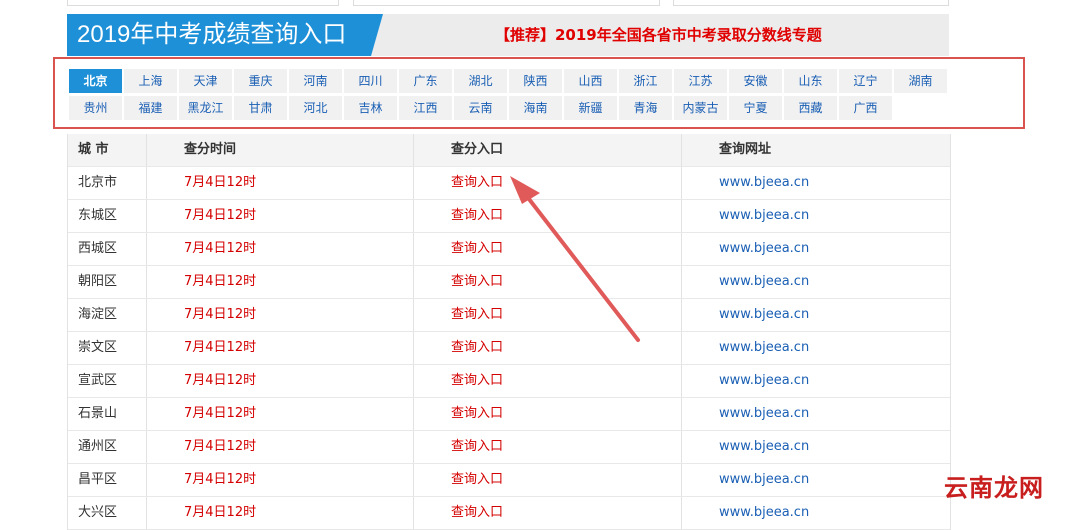 This screenshot has width=1080, height=530. Describe the element at coordinates (205, 81) in the screenshot. I see `province-tab: 天津` at that location.